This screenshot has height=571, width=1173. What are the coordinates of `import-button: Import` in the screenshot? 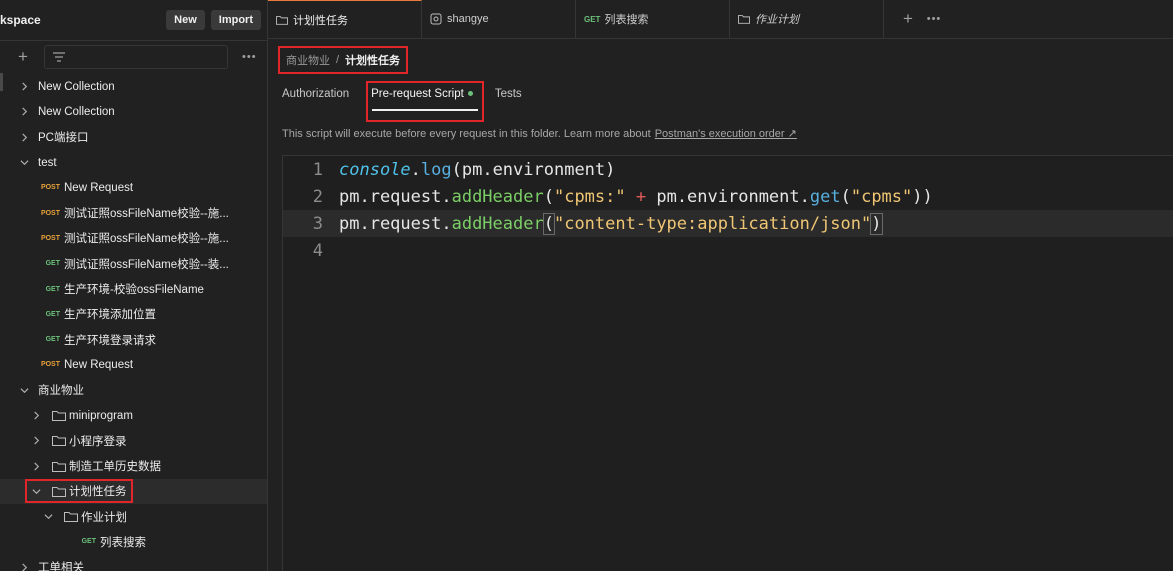 It's located at (235, 20).